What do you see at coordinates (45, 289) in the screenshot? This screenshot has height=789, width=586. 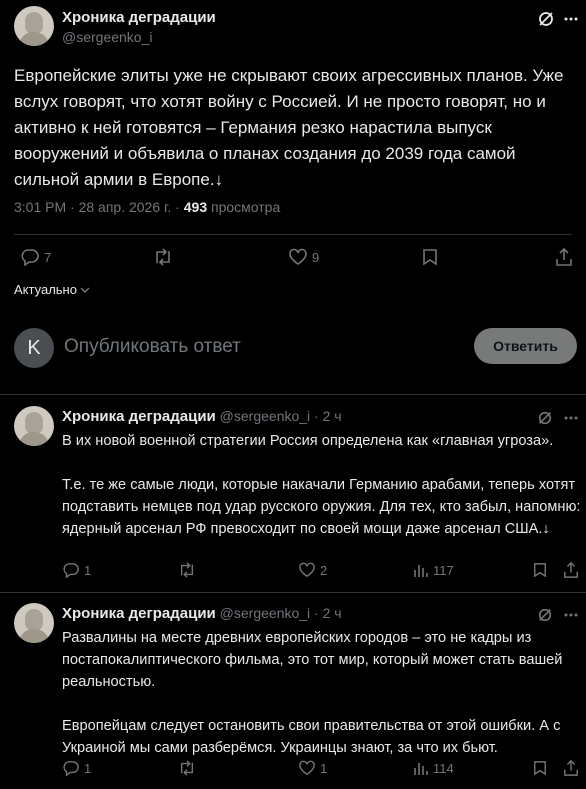 I see `sort-label: Актуально` at bounding box center [45, 289].